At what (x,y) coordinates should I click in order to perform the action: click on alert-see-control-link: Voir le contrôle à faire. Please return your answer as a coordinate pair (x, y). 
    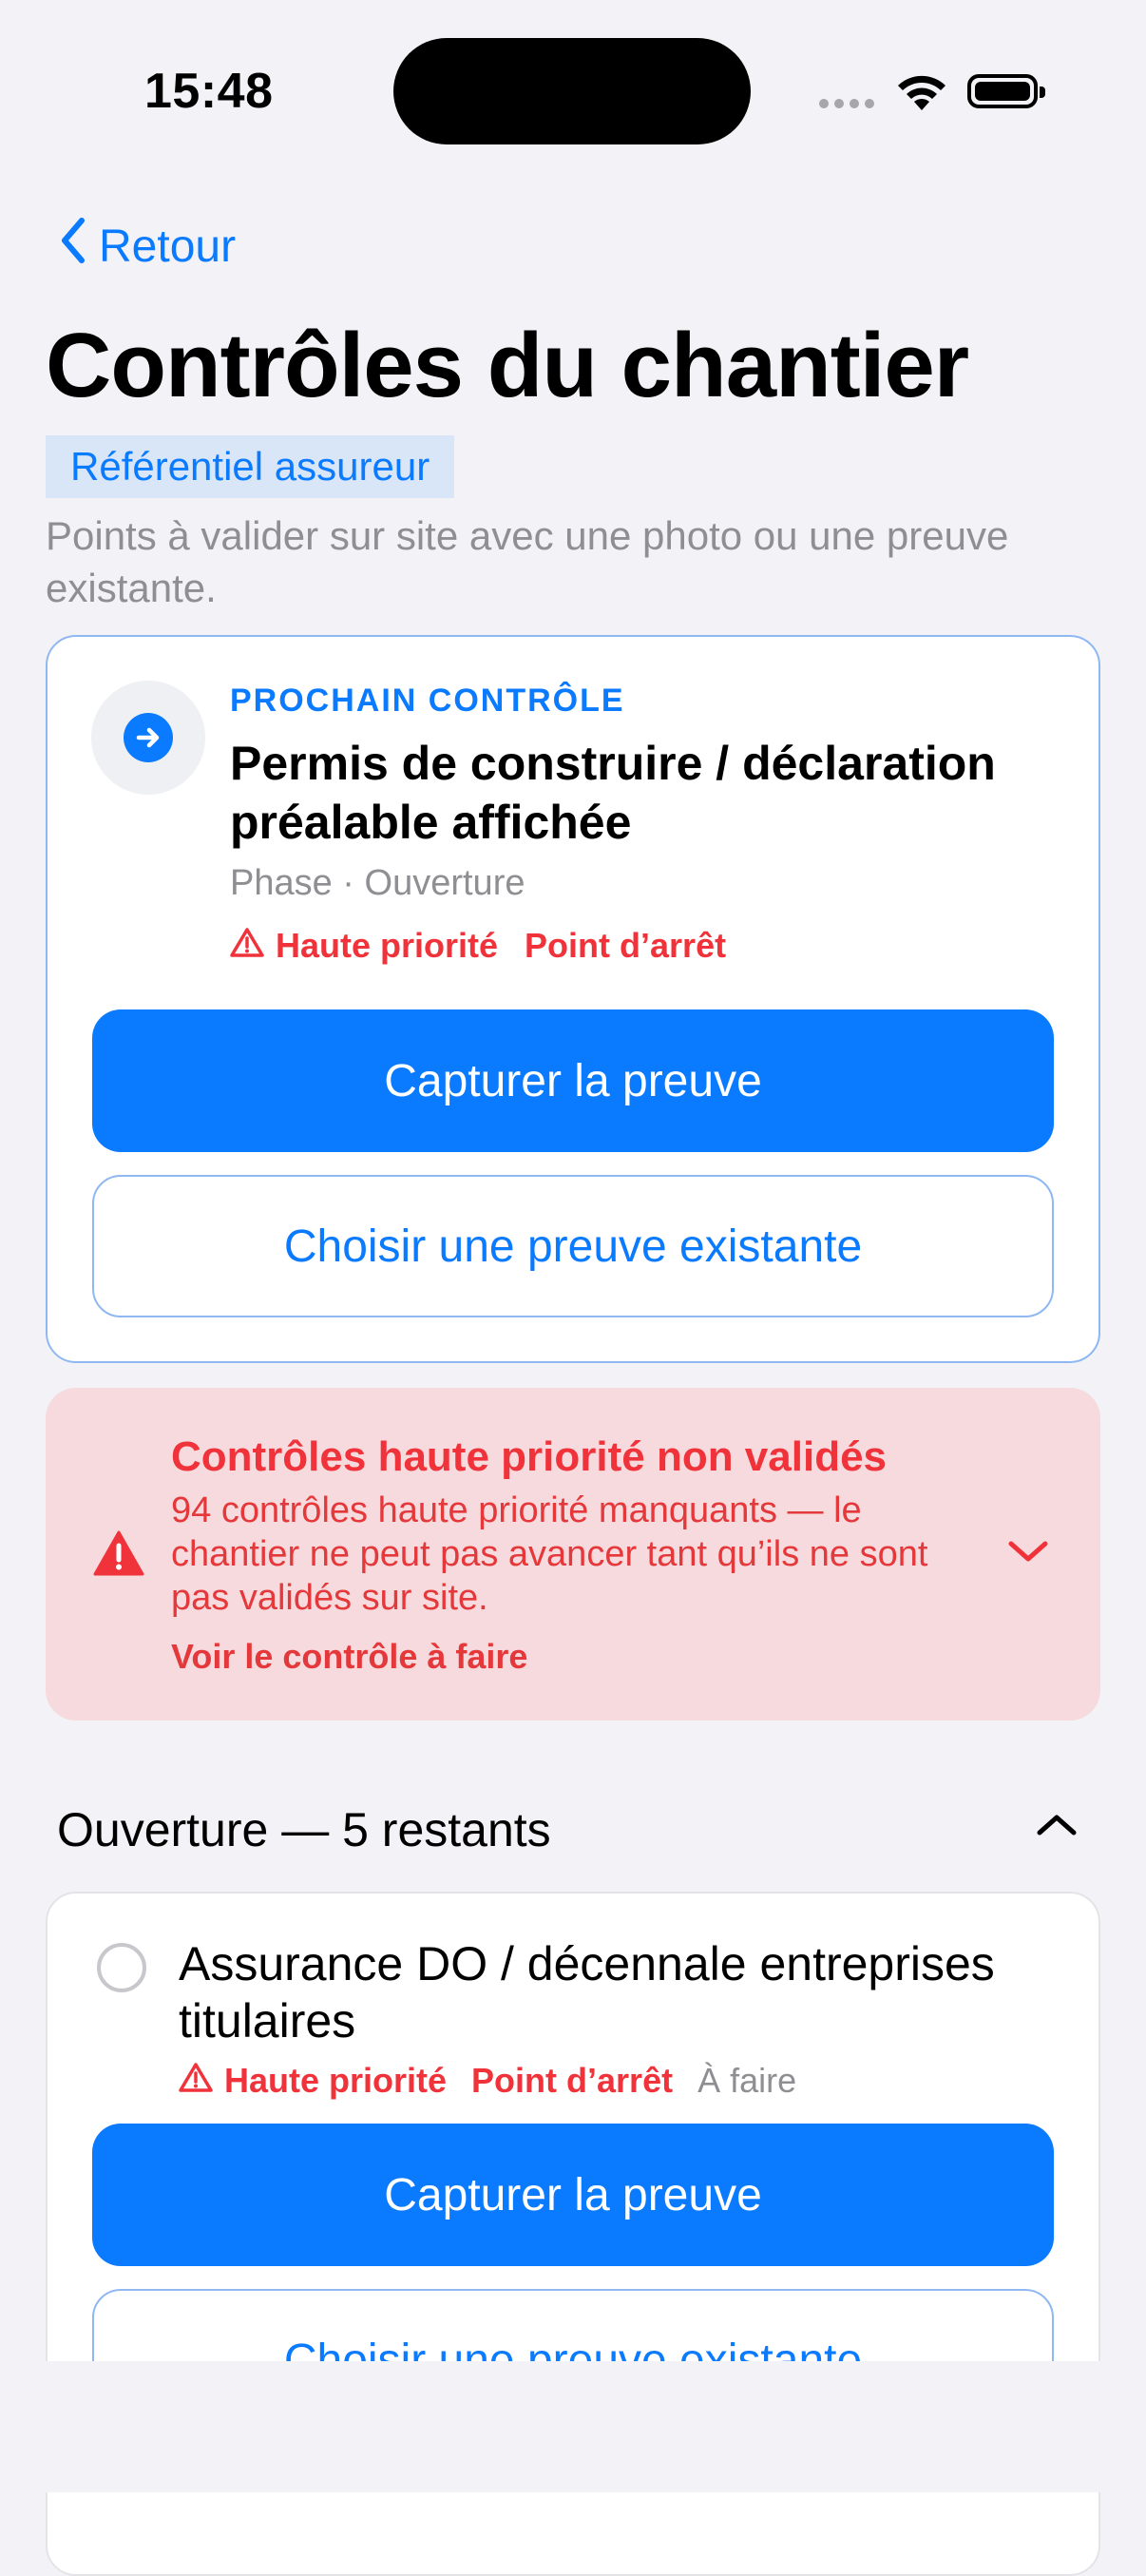
    Looking at the image, I should click on (349, 1657).